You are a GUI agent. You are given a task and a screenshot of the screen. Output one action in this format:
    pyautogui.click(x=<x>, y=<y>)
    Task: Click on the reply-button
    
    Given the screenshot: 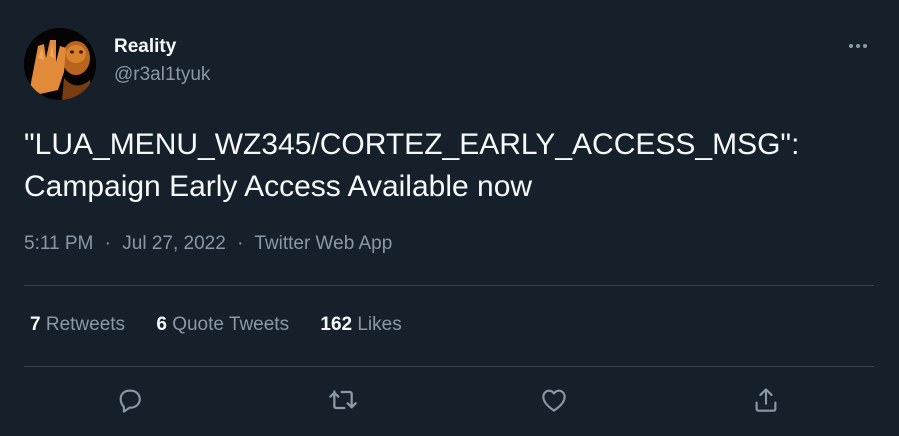 What is the action you would take?
    pyautogui.click(x=130, y=400)
    